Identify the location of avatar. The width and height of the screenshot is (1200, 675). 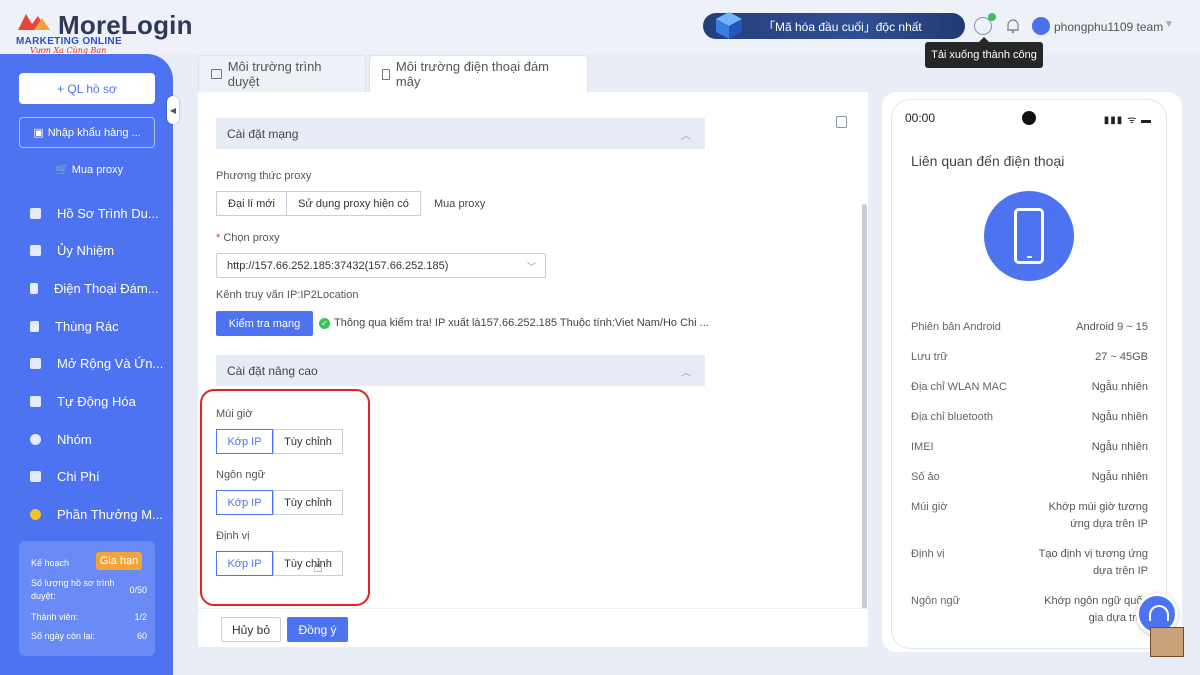
(1041, 26).